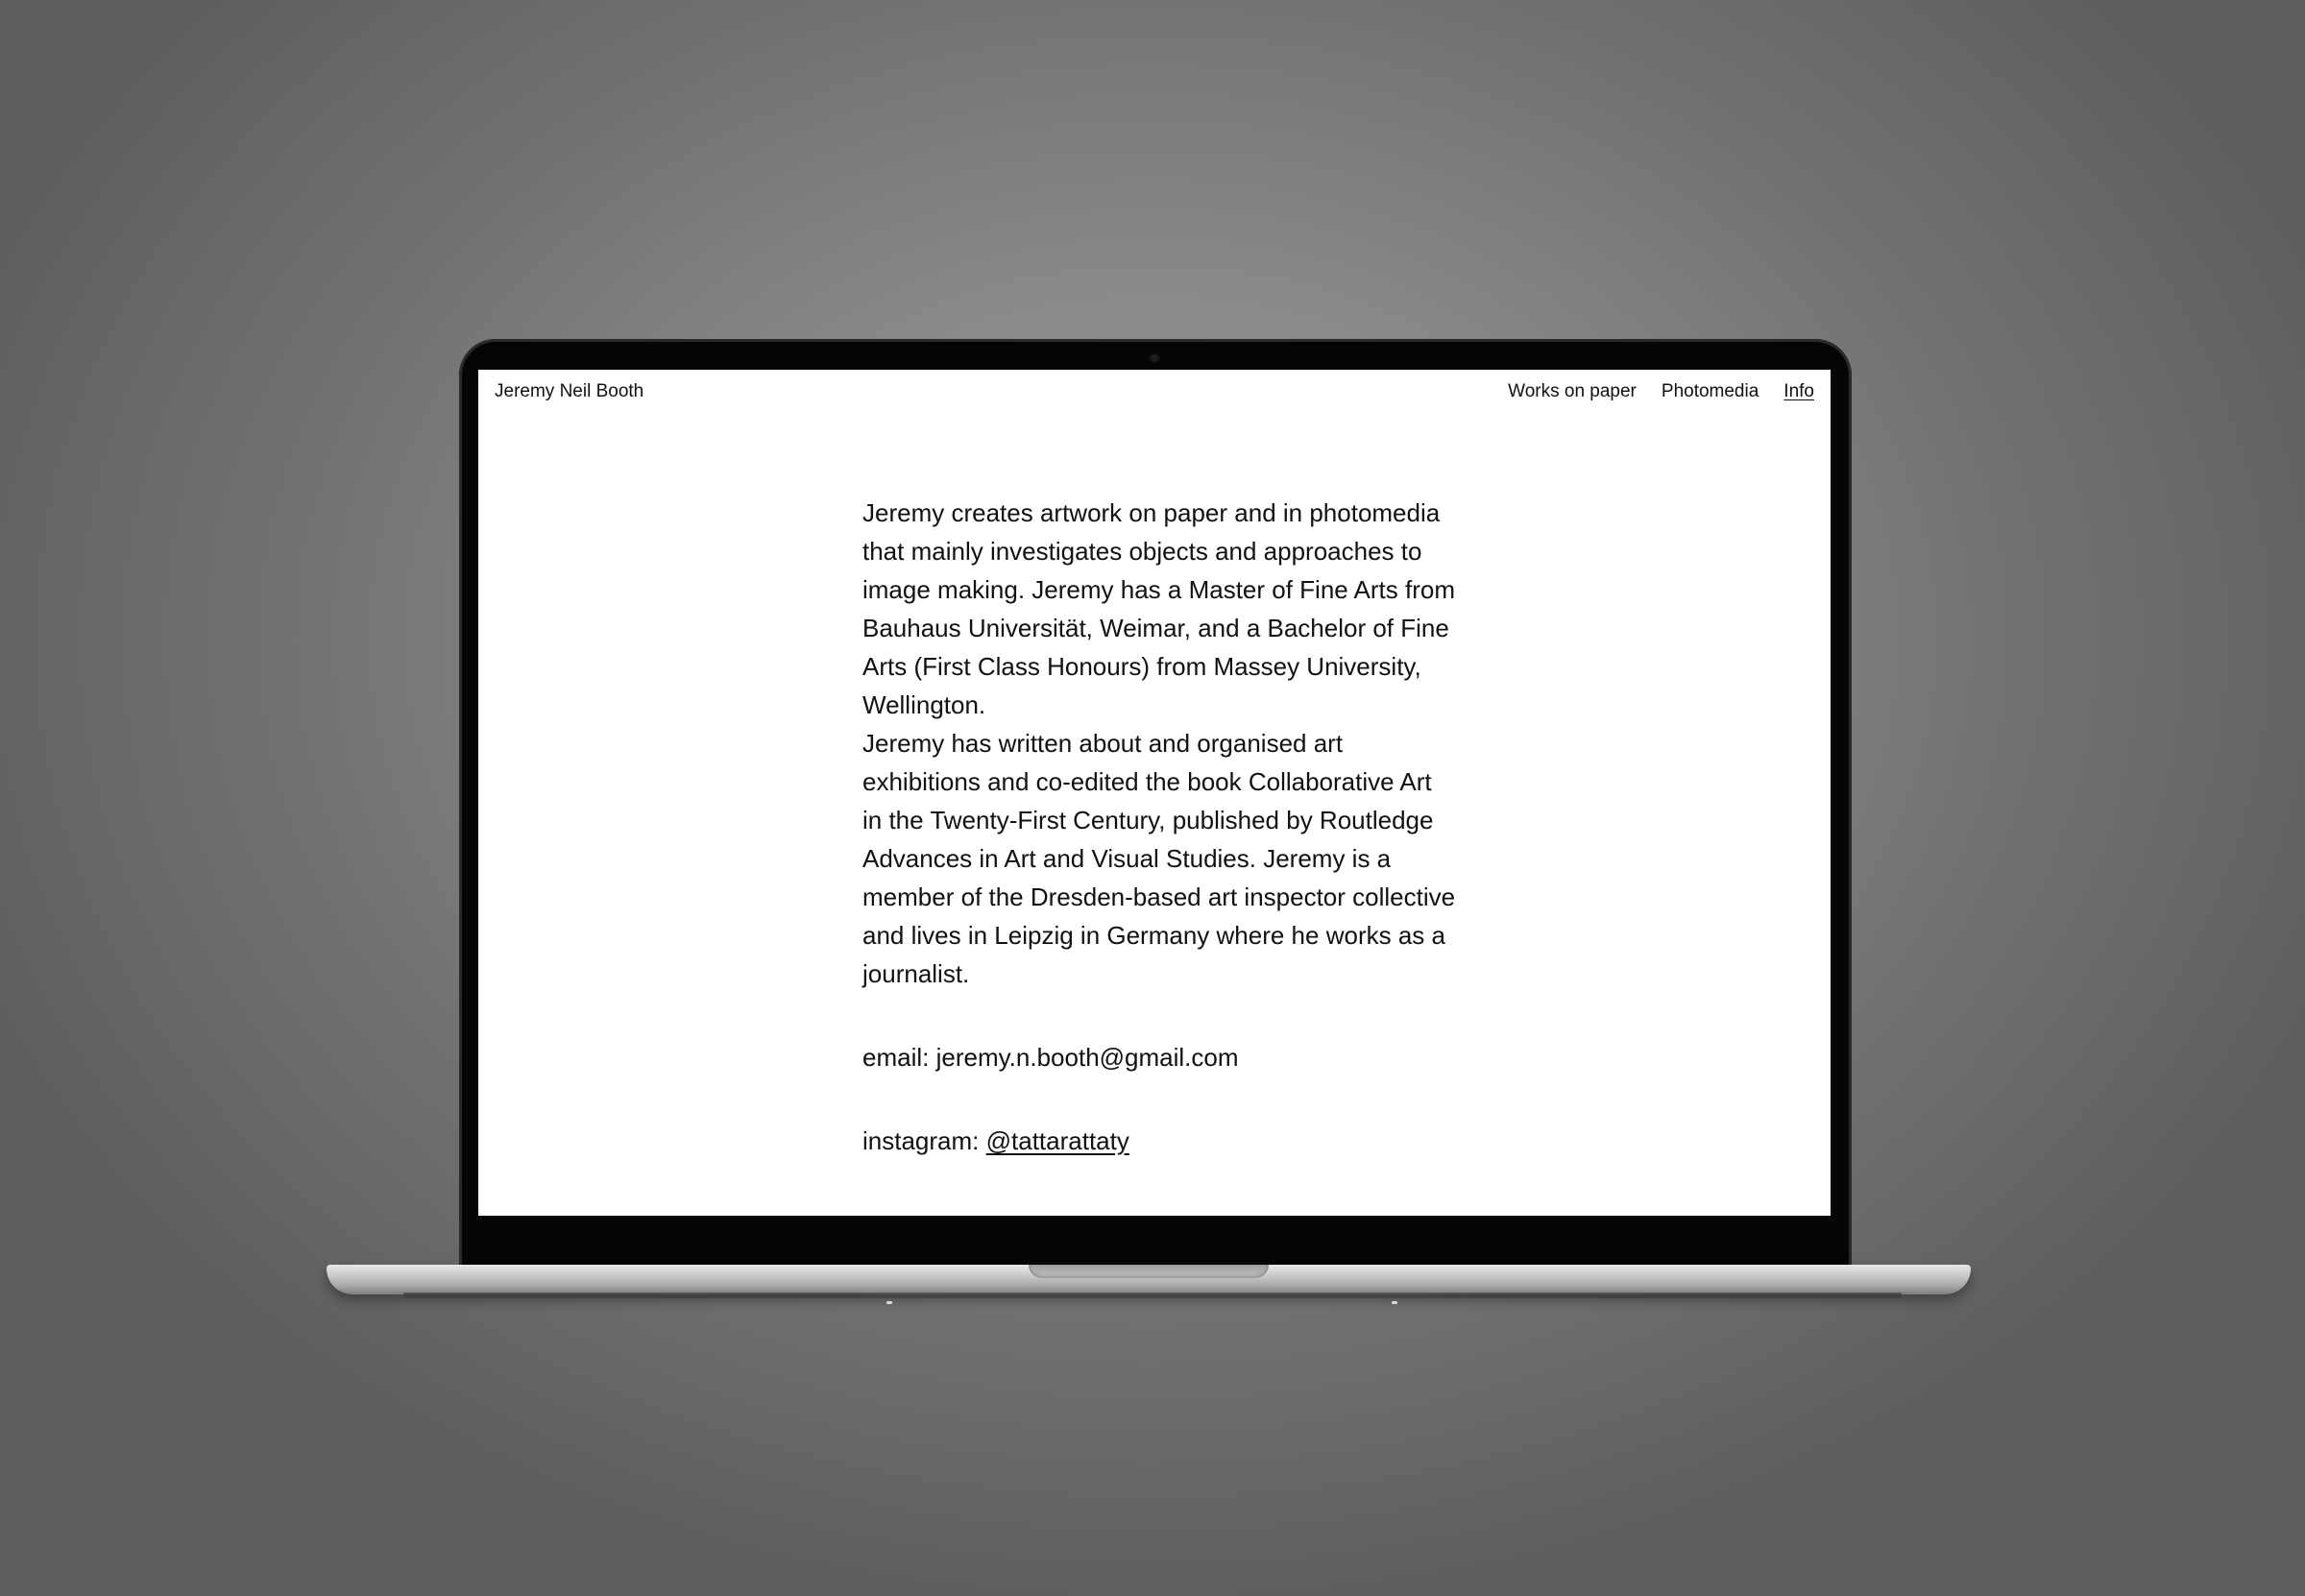 The image size is (2305, 1596). I want to click on nav-works-on-paper: Works on paper, so click(1572, 391).